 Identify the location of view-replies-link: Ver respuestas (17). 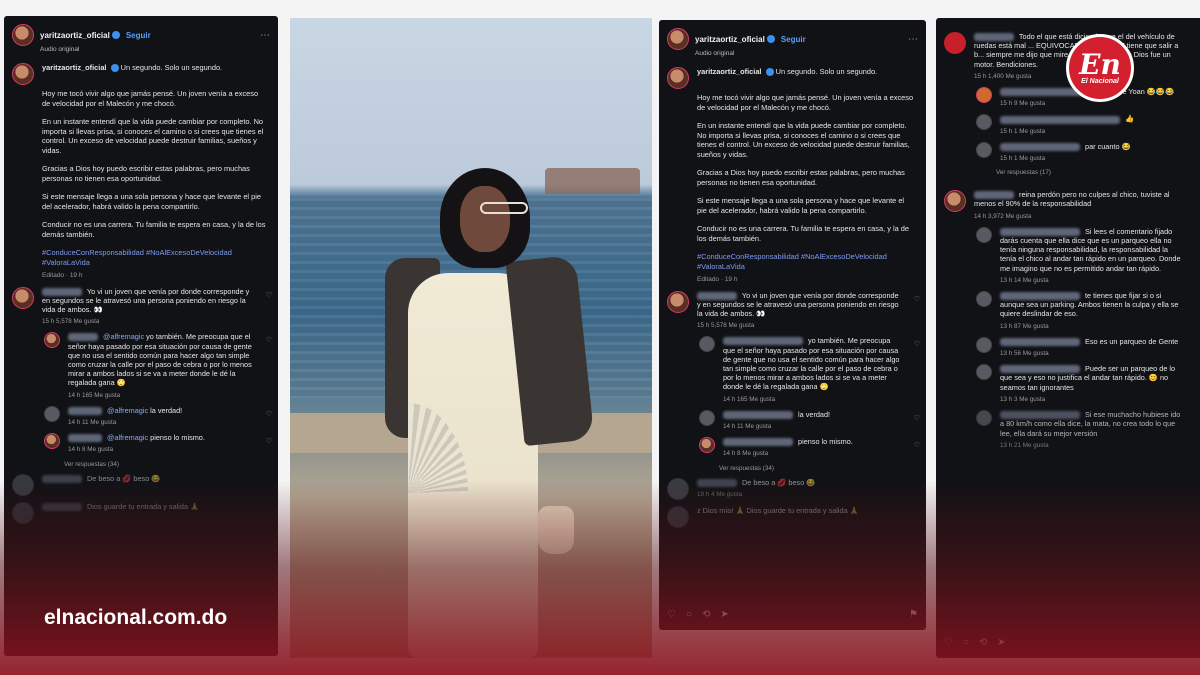
(1068, 169).